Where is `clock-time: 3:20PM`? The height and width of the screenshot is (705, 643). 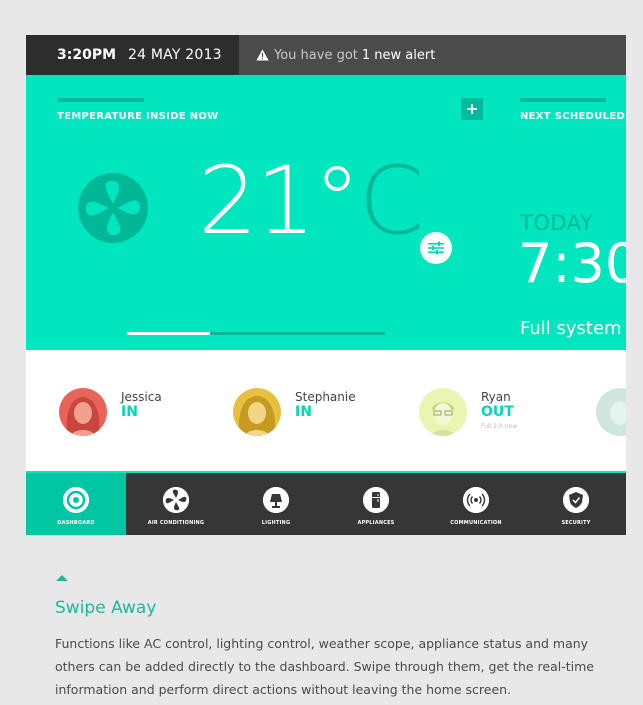 clock-time: 3:20PM is located at coordinates (87, 55).